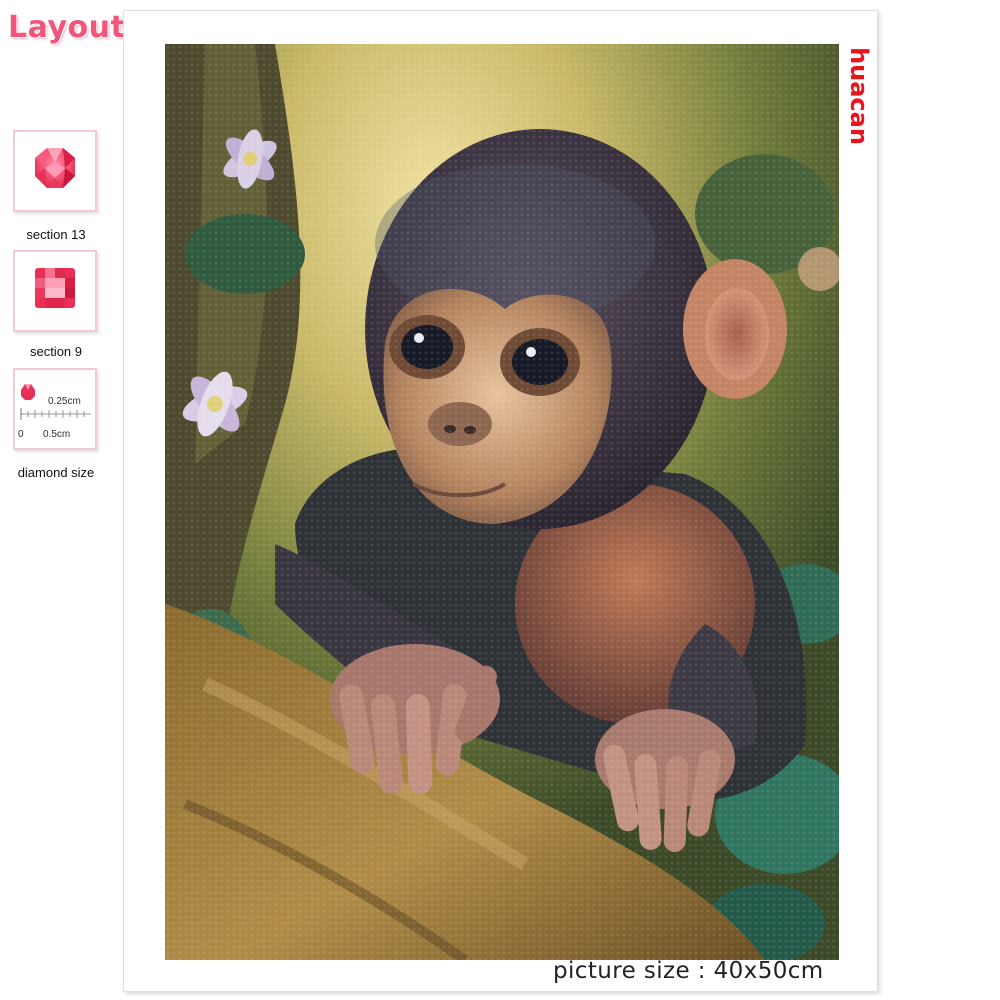 Image resolution: width=1000 pixels, height=1000 pixels. I want to click on picture-size-caption: picture size : 40x50cm, so click(688, 971).